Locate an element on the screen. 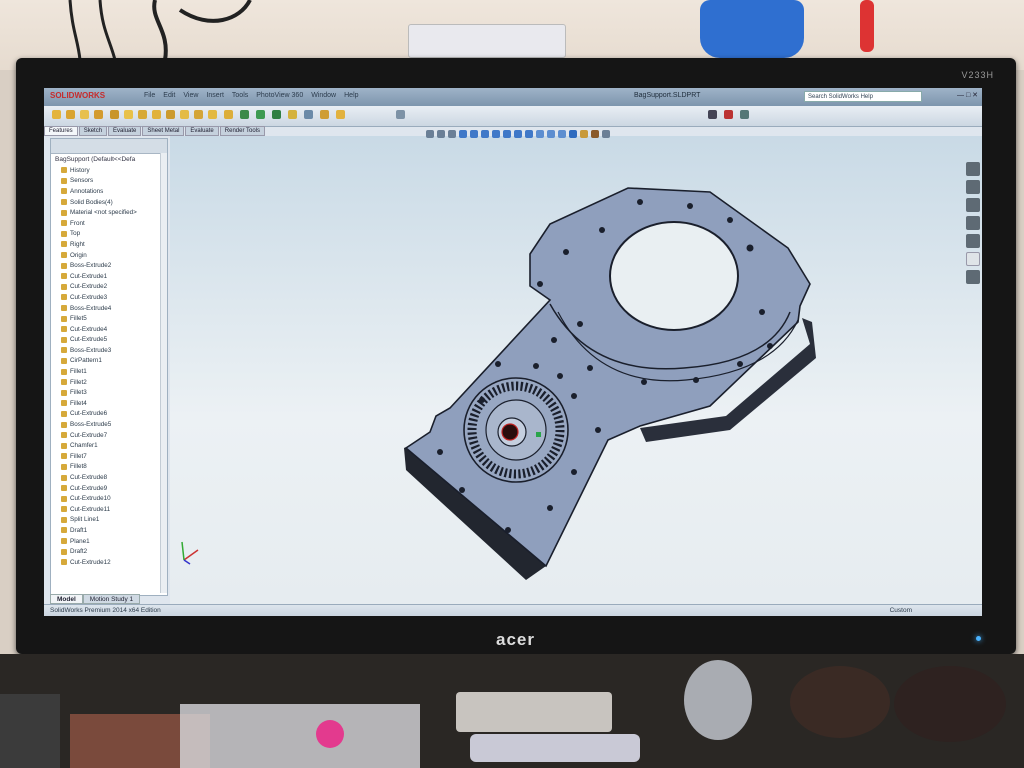 This screenshot has height=768, width=1024. window-controls: — □ ✕ is located at coordinates (967, 95).